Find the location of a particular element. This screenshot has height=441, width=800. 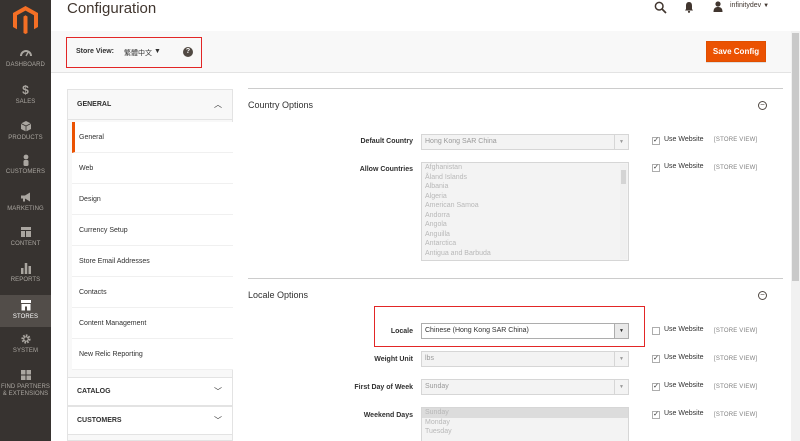

country-options-title: Country Options is located at coordinates (280, 105).